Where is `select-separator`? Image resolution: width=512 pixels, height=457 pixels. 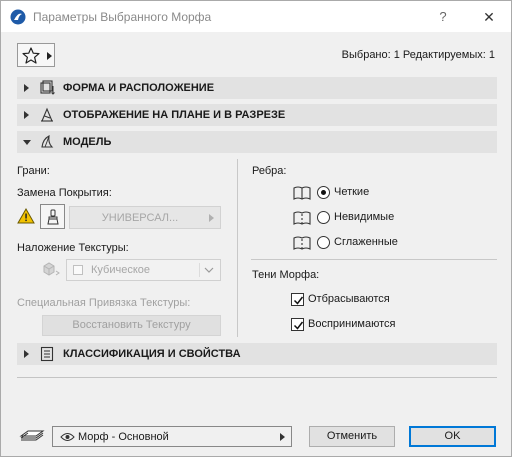
select-separator is located at coordinates (199, 270).